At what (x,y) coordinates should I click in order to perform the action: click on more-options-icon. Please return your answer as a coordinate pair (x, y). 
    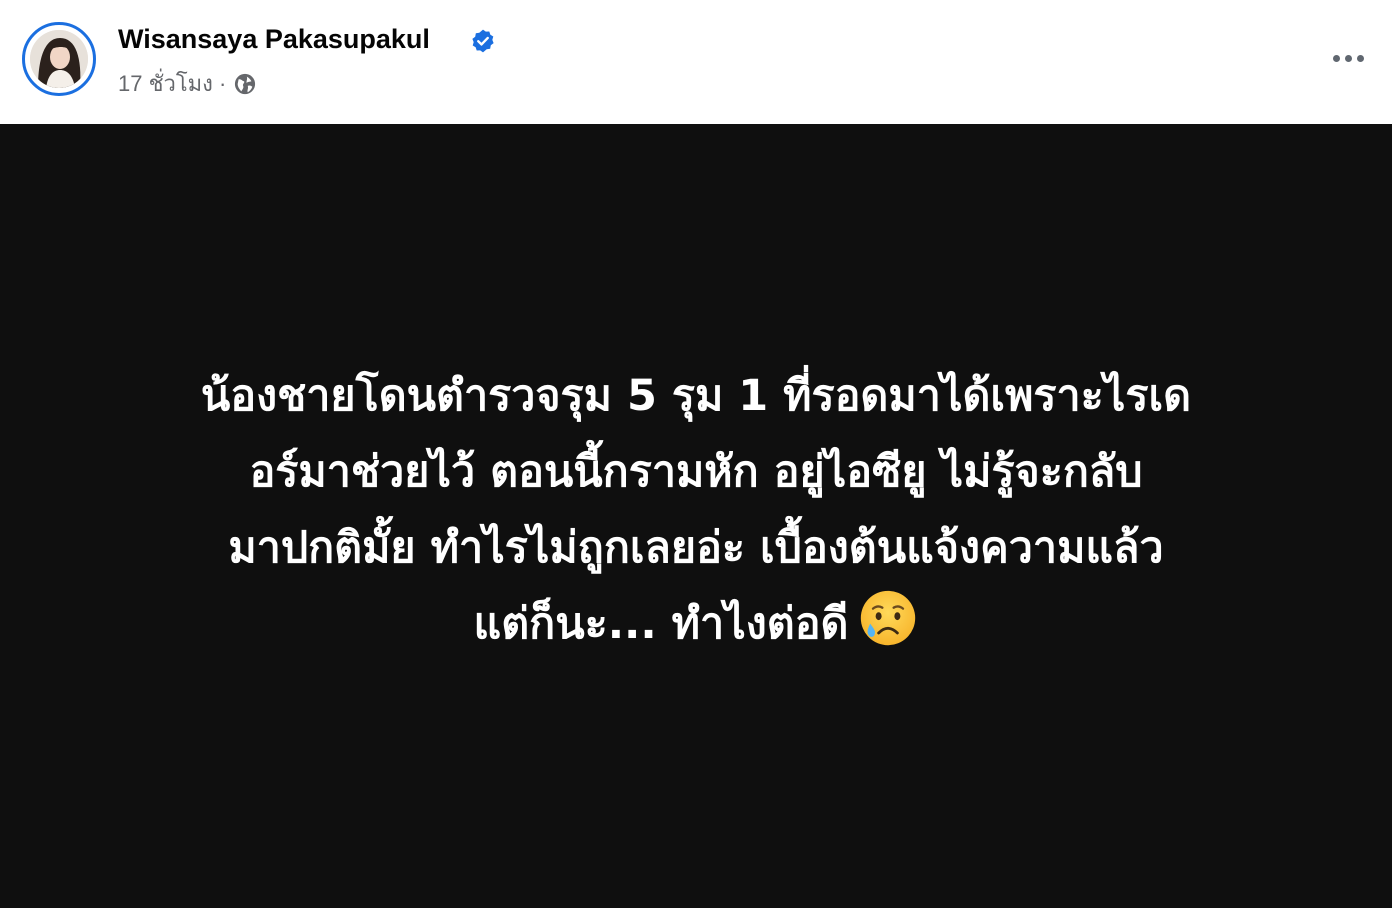
    Looking at the image, I should click on (1336, 58).